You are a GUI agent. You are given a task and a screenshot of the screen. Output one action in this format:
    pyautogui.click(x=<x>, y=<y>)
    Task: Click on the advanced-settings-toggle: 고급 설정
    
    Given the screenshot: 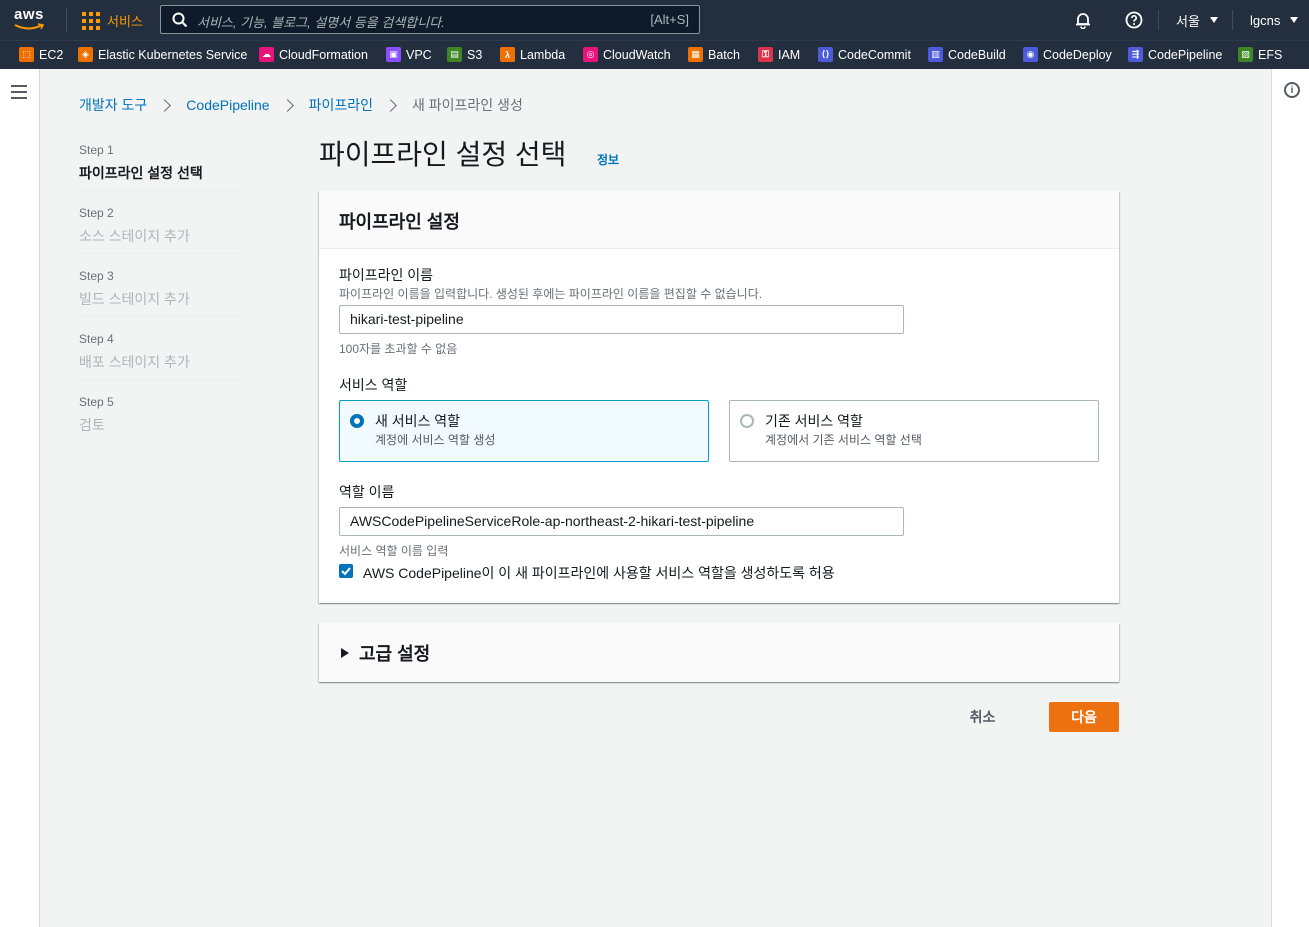 What is the action you would take?
    pyautogui.click(x=385, y=653)
    